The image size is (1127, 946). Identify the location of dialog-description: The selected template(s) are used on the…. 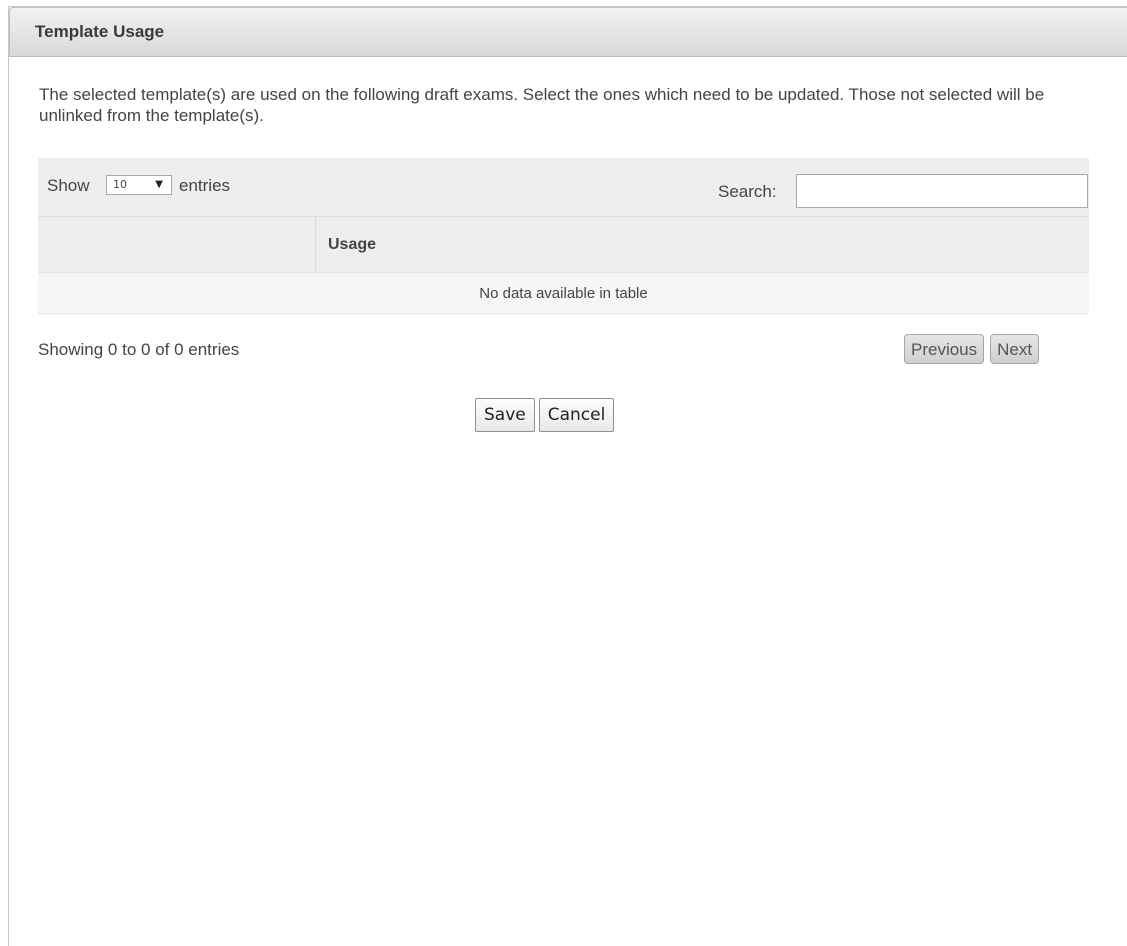
(542, 105).